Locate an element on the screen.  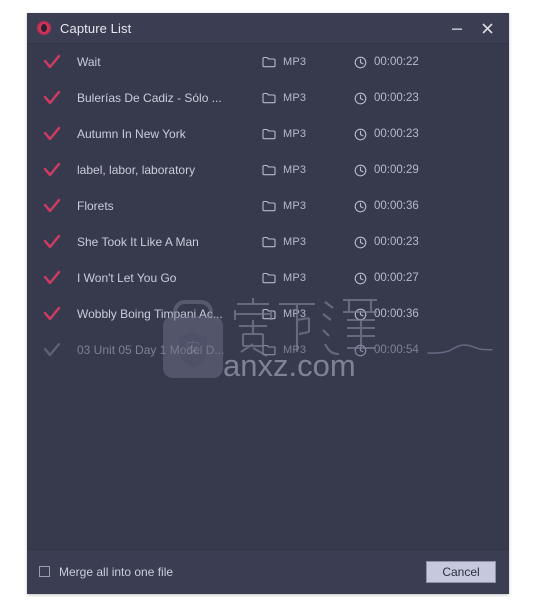
app-logo-icon is located at coordinates (44, 28).